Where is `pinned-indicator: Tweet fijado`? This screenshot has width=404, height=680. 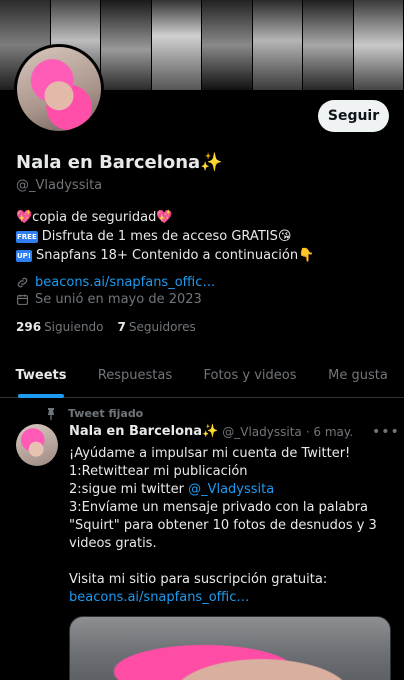 pinned-indicator: Tweet fijado is located at coordinates (94, 413).